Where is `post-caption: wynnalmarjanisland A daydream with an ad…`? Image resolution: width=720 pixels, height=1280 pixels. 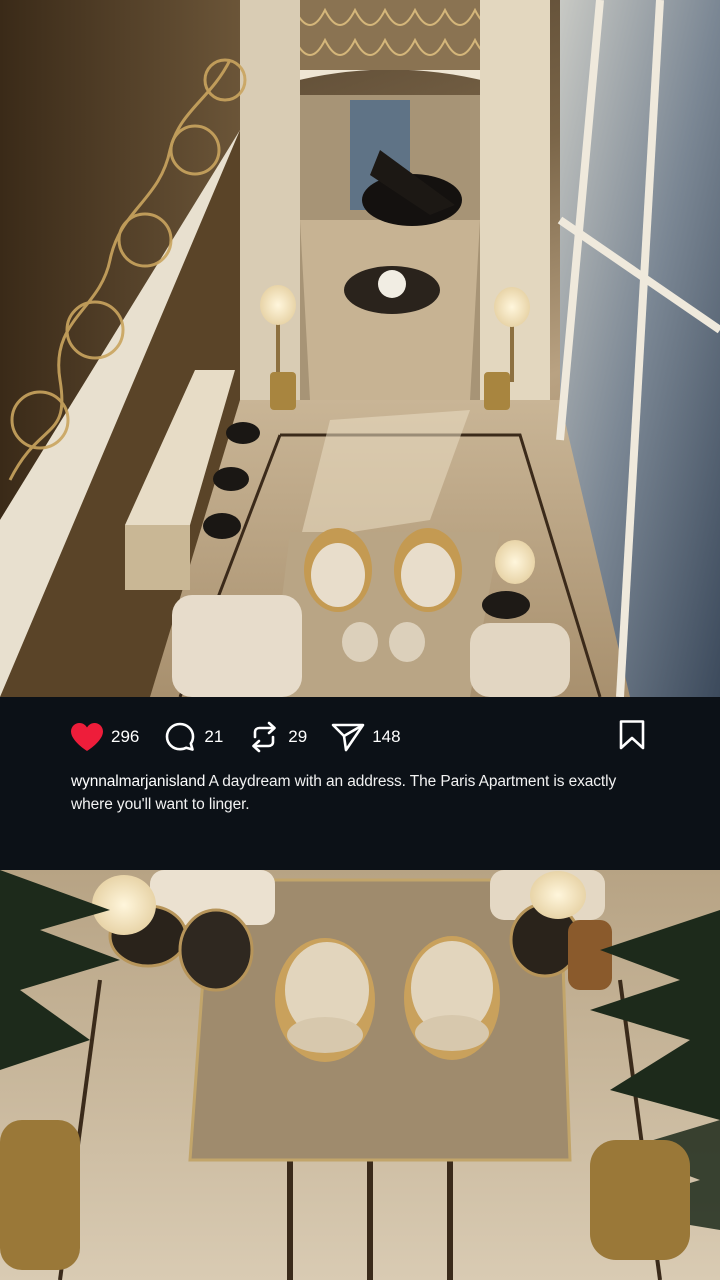 post-caption: wynnalmarjanisland A daydream with an ad… is located at coordinates (351, 793).